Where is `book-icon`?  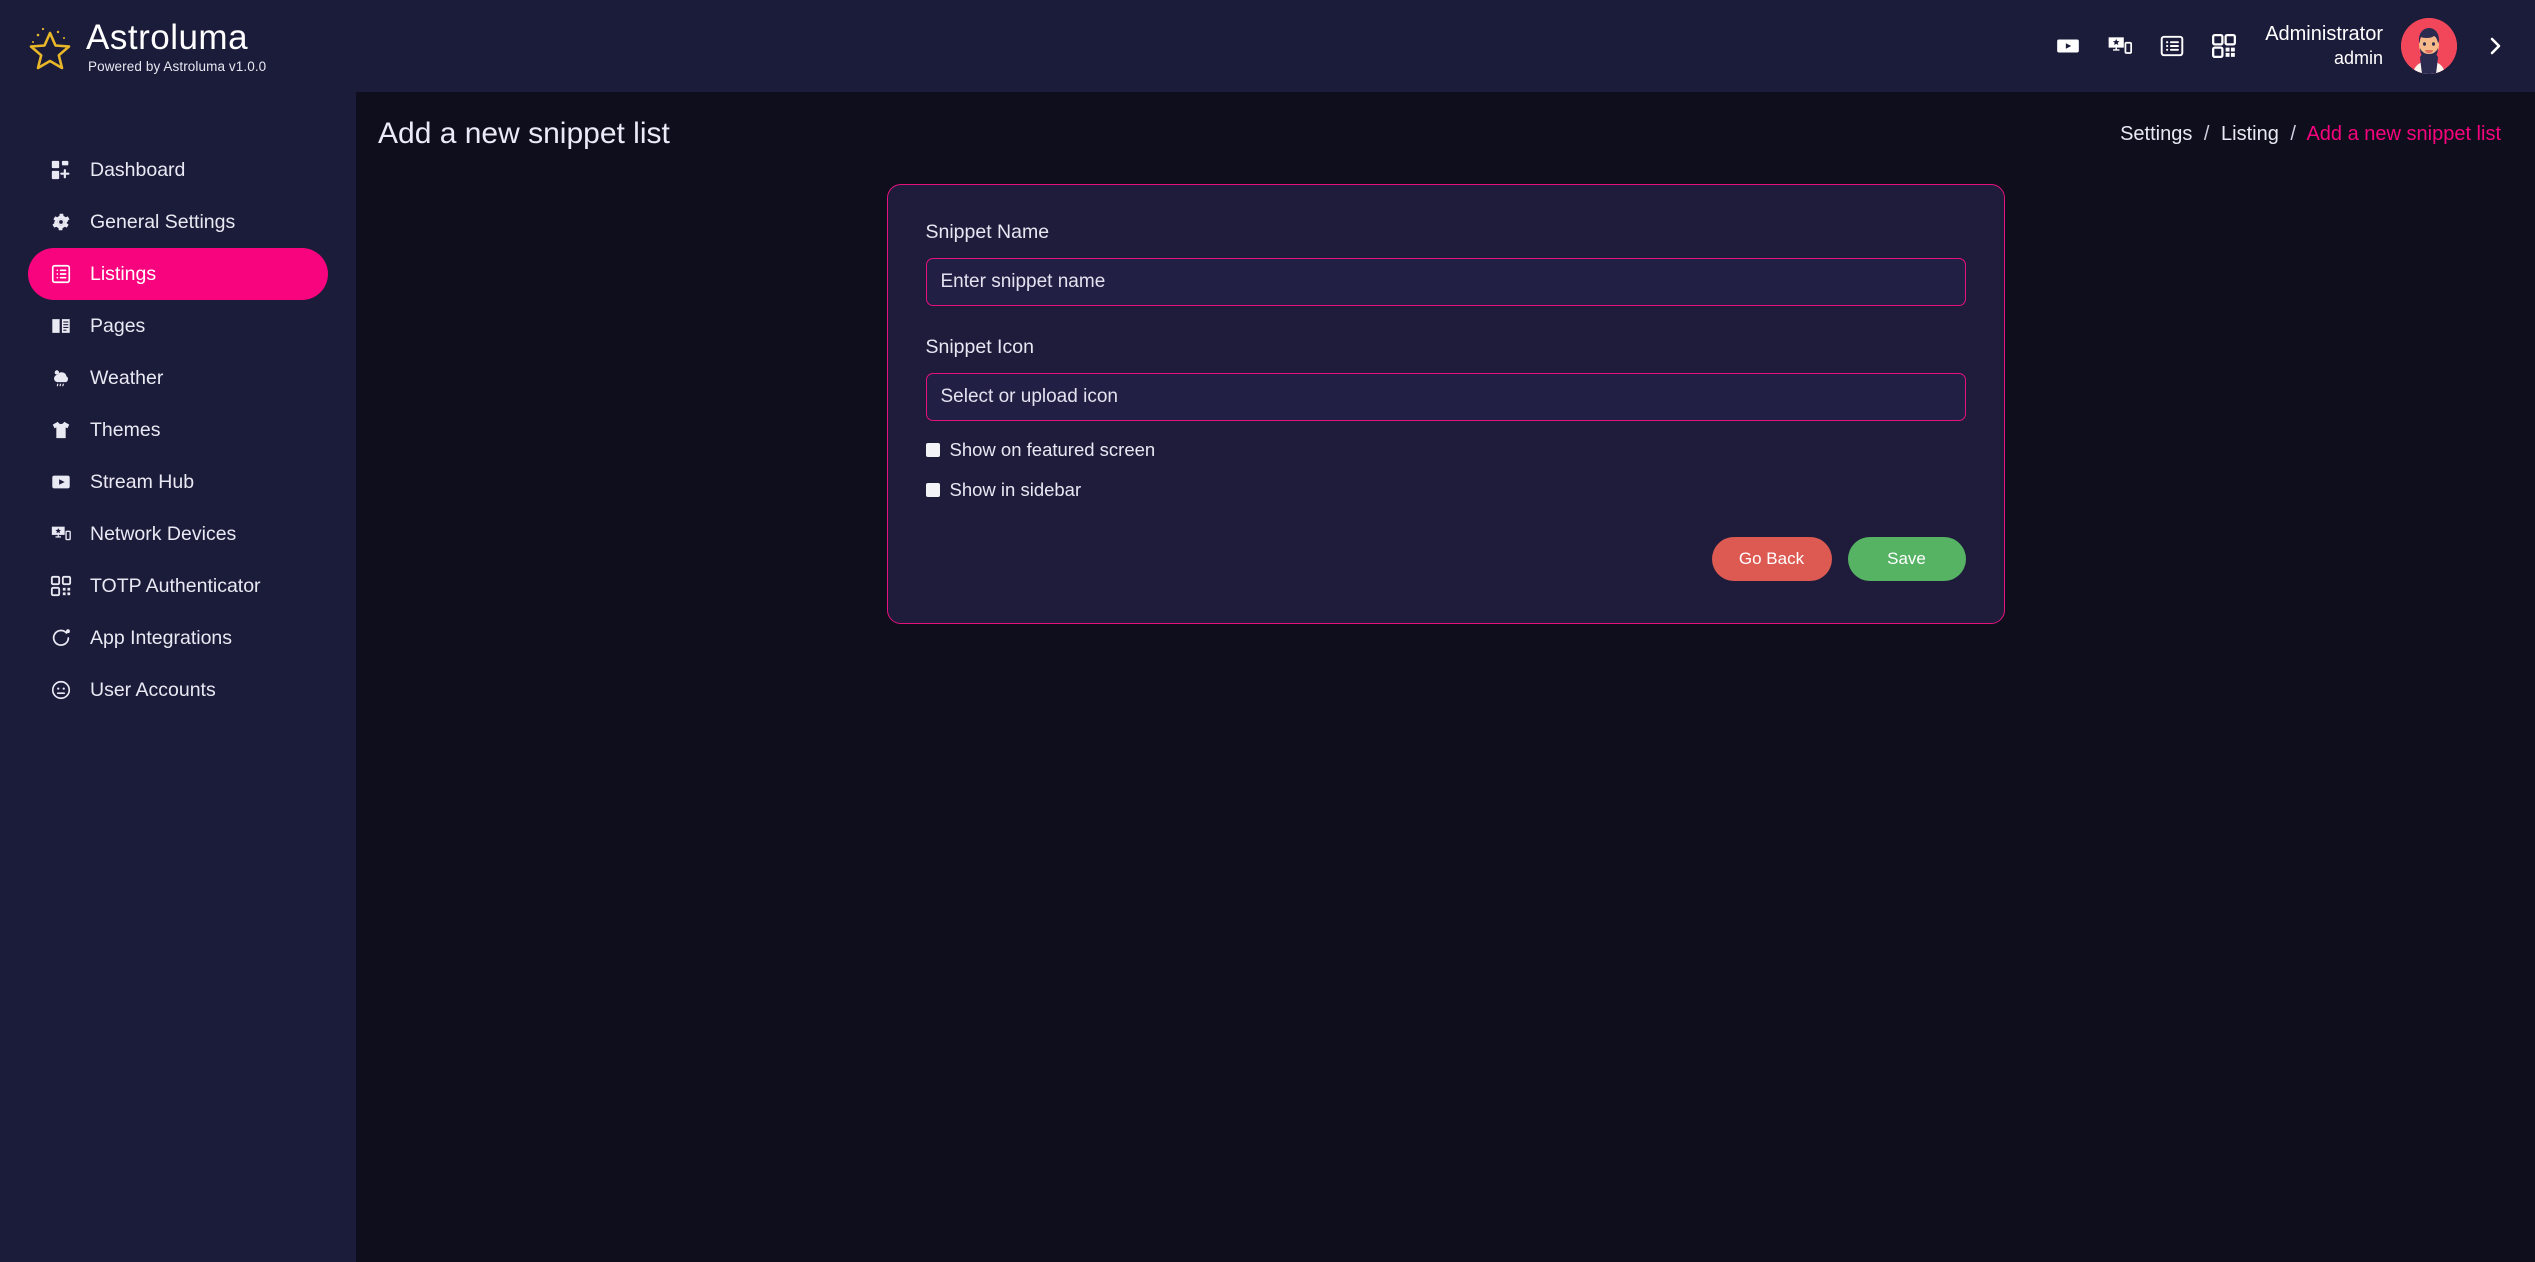
book-icon is located at coordinates (61, 326).